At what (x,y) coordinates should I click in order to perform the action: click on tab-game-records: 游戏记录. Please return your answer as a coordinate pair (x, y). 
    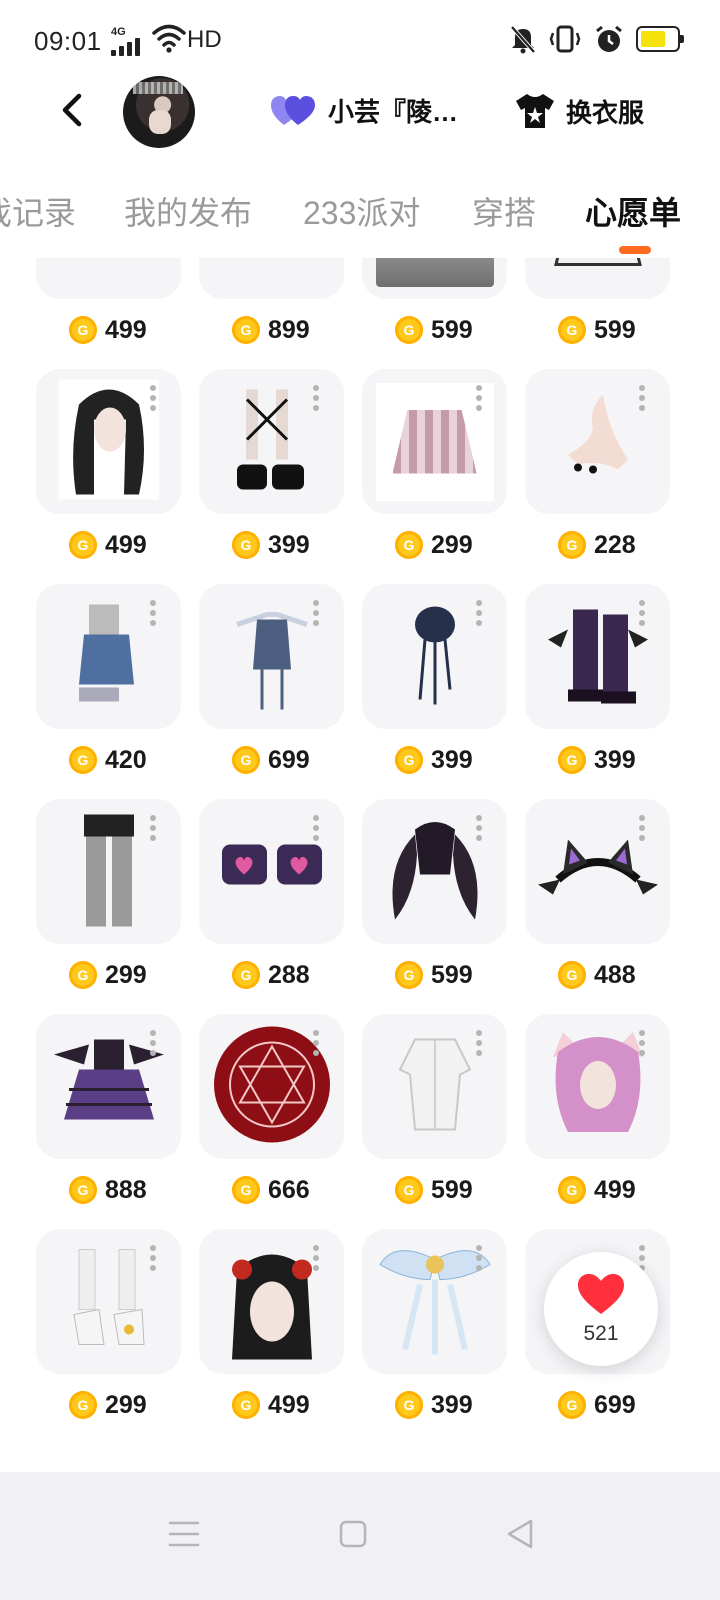
    Looking at the image, I should click on (38, 211).